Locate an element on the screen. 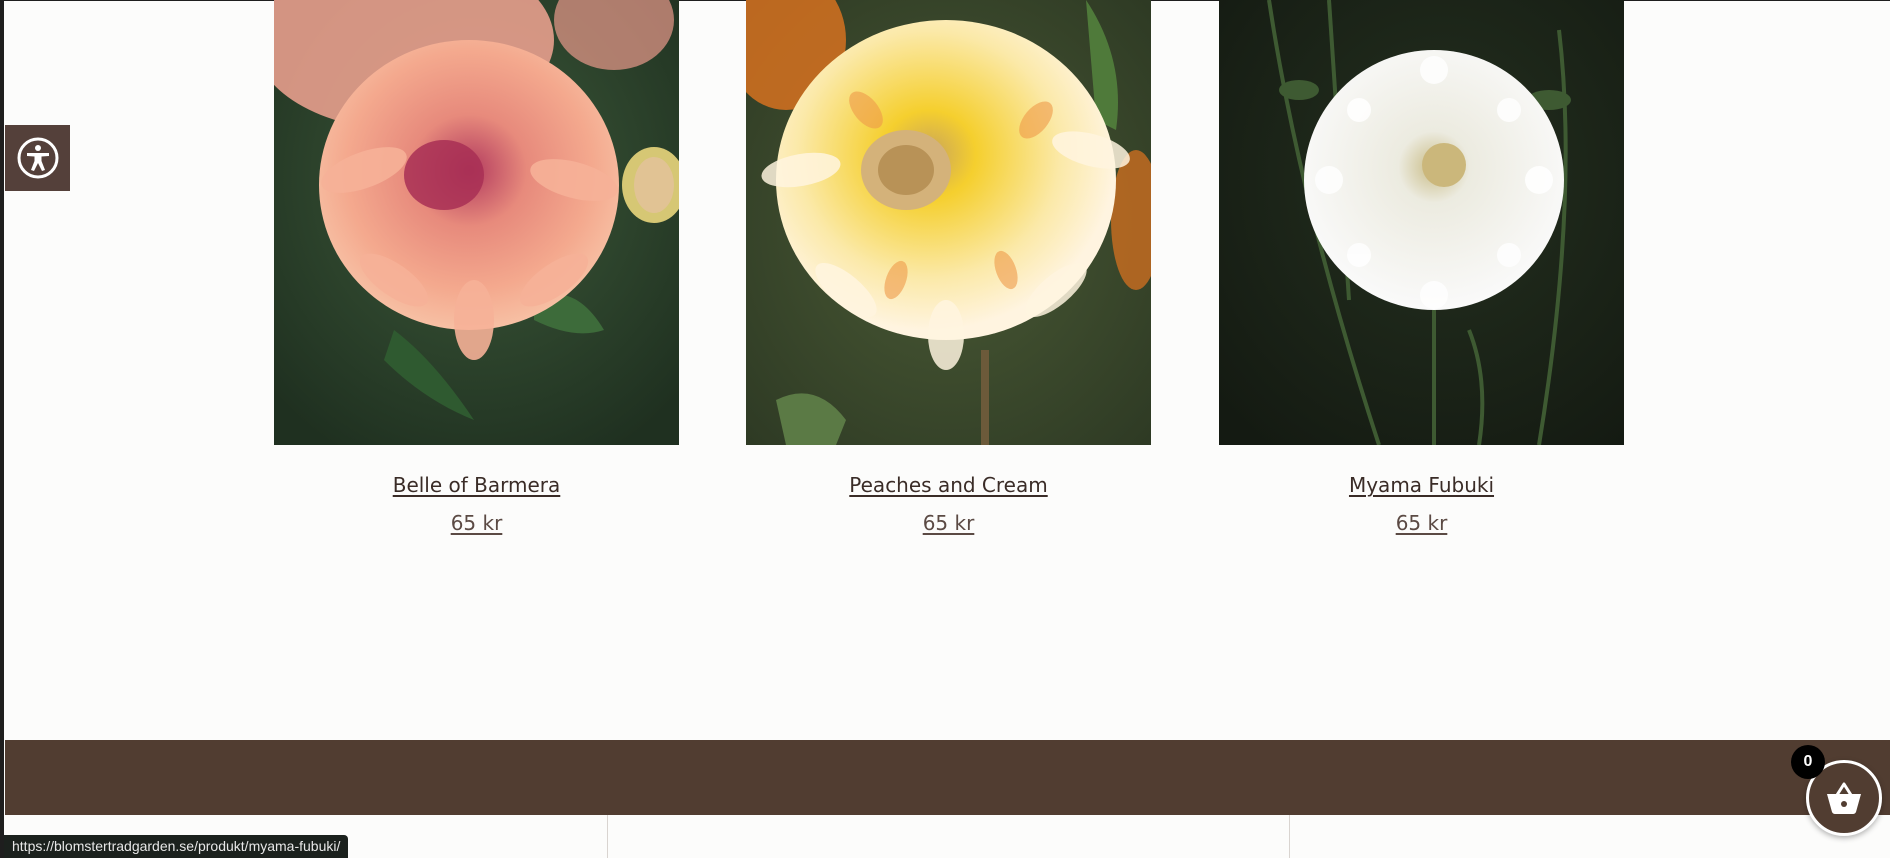 This screenshot has height=858, width=1890. accessibility-button is located at coordinates (37, 158).